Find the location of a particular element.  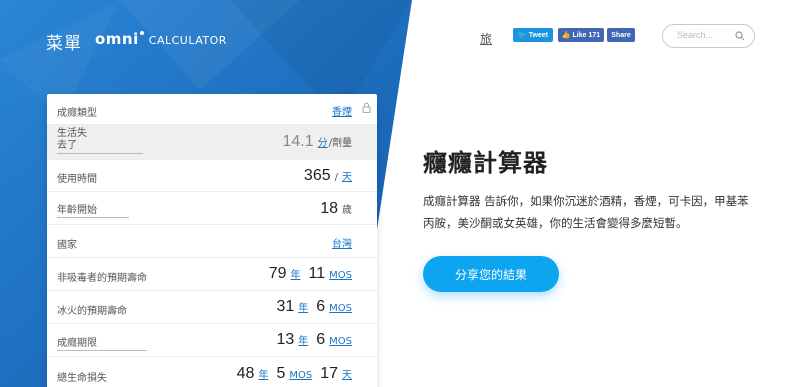

page-title: 癮癮計算器 is located at coordinates (485, 162).